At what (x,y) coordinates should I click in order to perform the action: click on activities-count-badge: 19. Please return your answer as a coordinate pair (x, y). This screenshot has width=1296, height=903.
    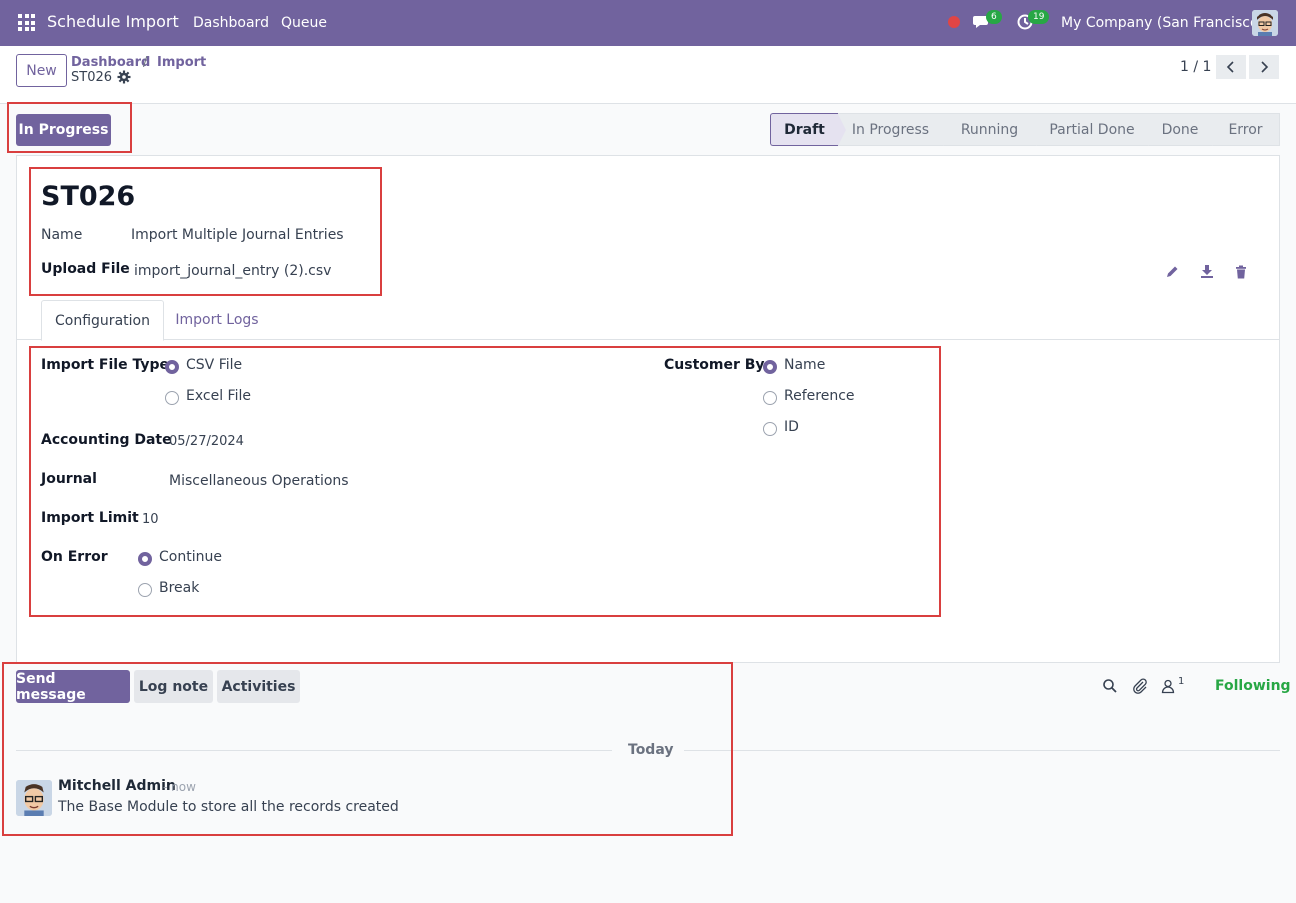
    Looking at the image, I should click on (1039, 17).